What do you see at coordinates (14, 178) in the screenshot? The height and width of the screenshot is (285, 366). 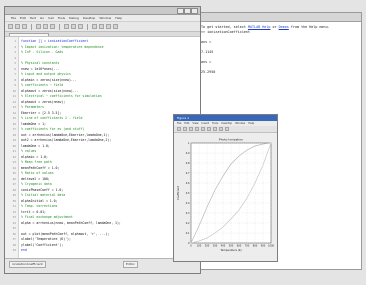 I see `line-number: 26` at bounding box center [14, 178].